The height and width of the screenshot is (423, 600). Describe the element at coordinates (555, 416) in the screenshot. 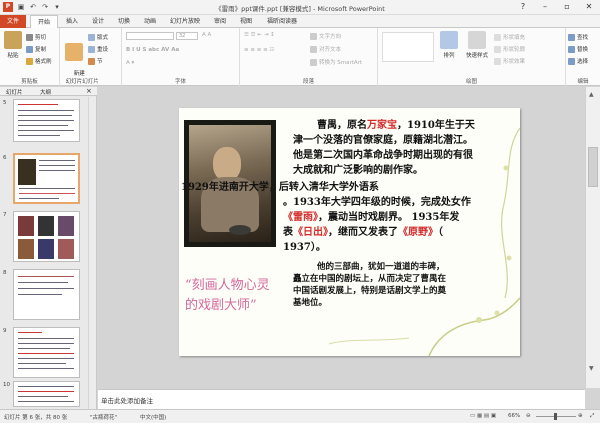

I see `zoom-slider-thumb` at that location.